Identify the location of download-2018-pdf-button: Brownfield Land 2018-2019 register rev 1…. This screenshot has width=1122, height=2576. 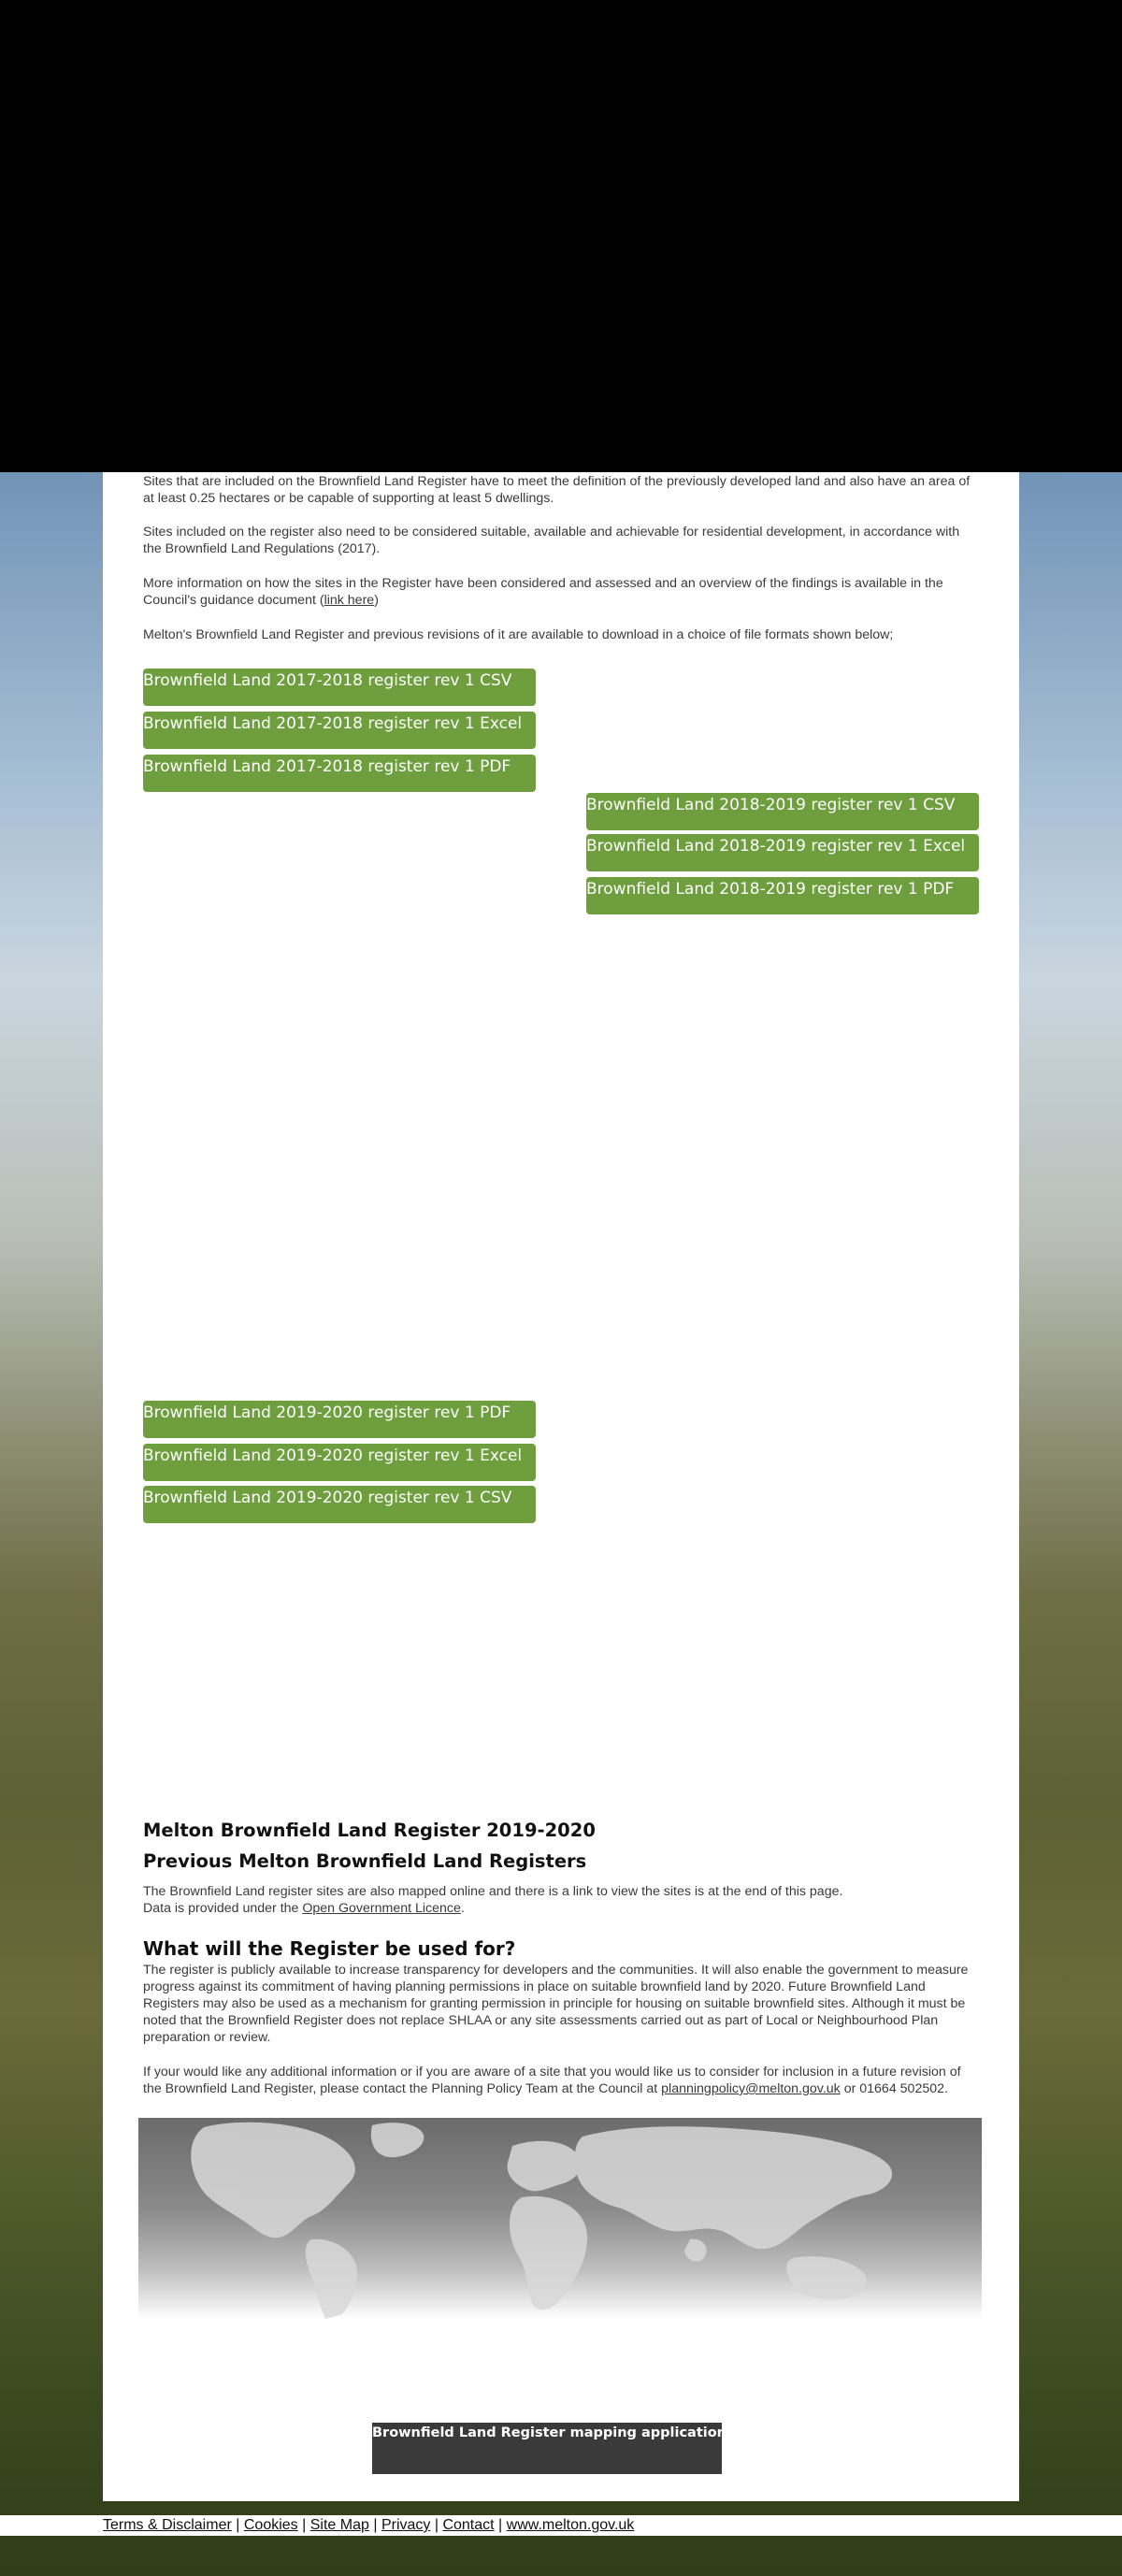
(783, 896).